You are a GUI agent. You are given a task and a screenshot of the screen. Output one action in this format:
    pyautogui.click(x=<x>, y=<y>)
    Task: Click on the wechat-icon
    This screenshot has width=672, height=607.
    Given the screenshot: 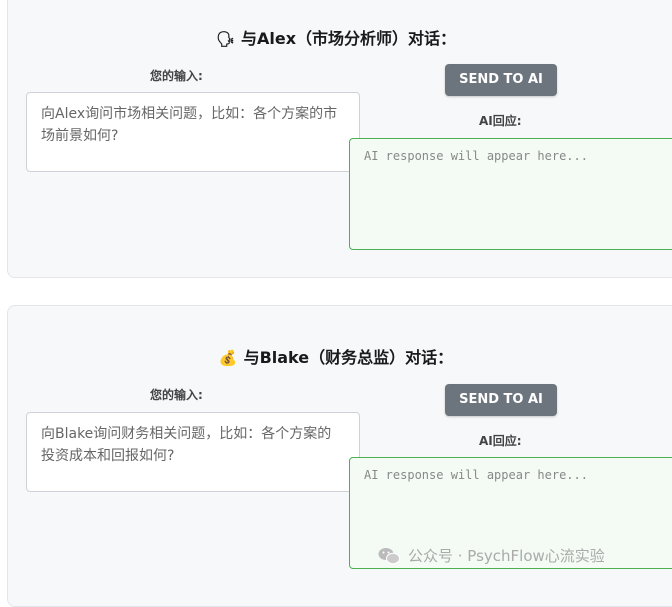 What is the action you would take?
    pyautogui.click(x=389, y=555)
    